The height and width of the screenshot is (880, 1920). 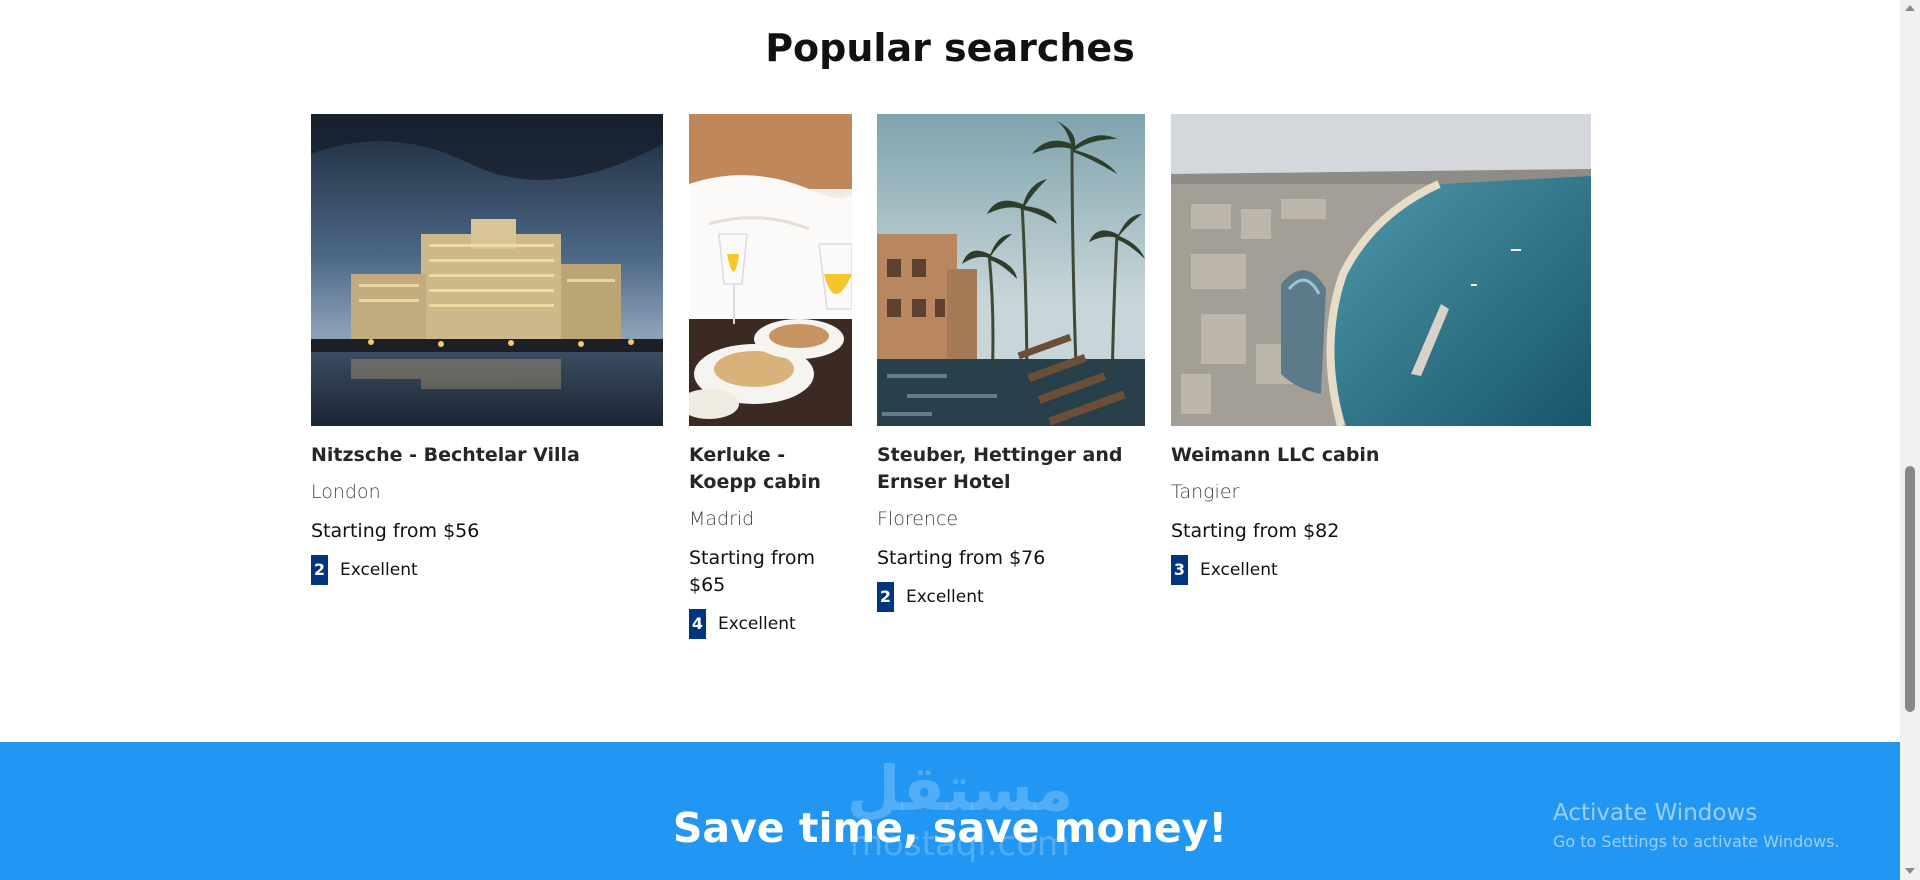 What do you see at coordinates (1205, 492) in the screenshot?
I see `property-city: Tangier` at bounding box center [1205, 492].